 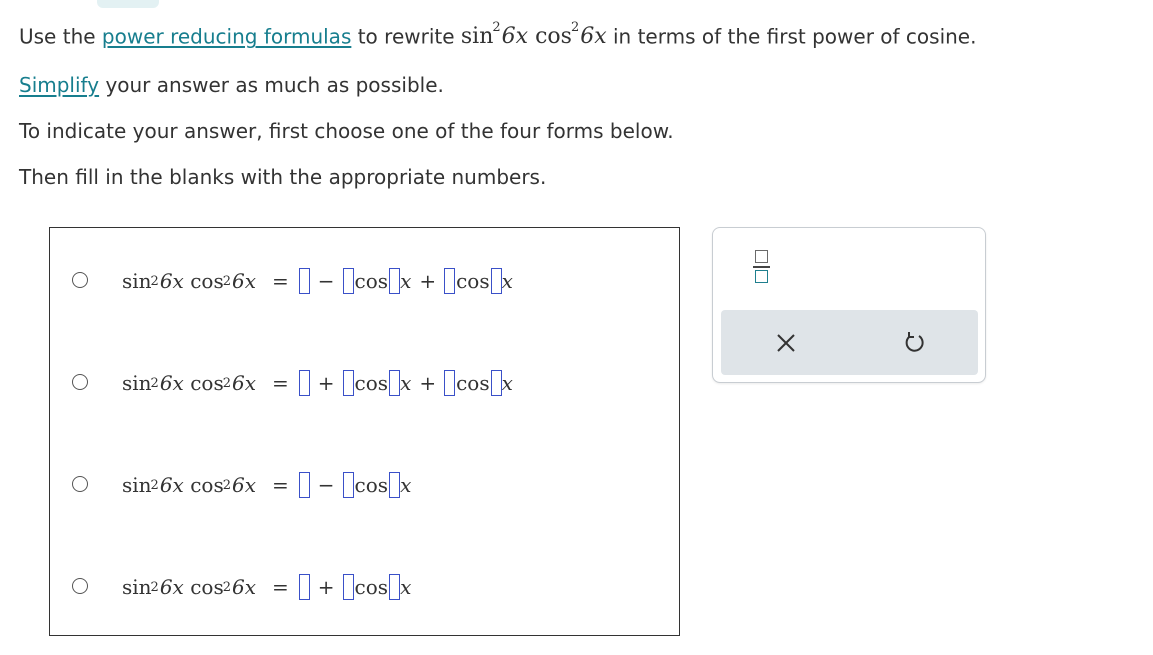 I want to click on answer-form-1: sin 2 6x cos 2 6x = − cos x + cos x, so click(x=364, y=280).